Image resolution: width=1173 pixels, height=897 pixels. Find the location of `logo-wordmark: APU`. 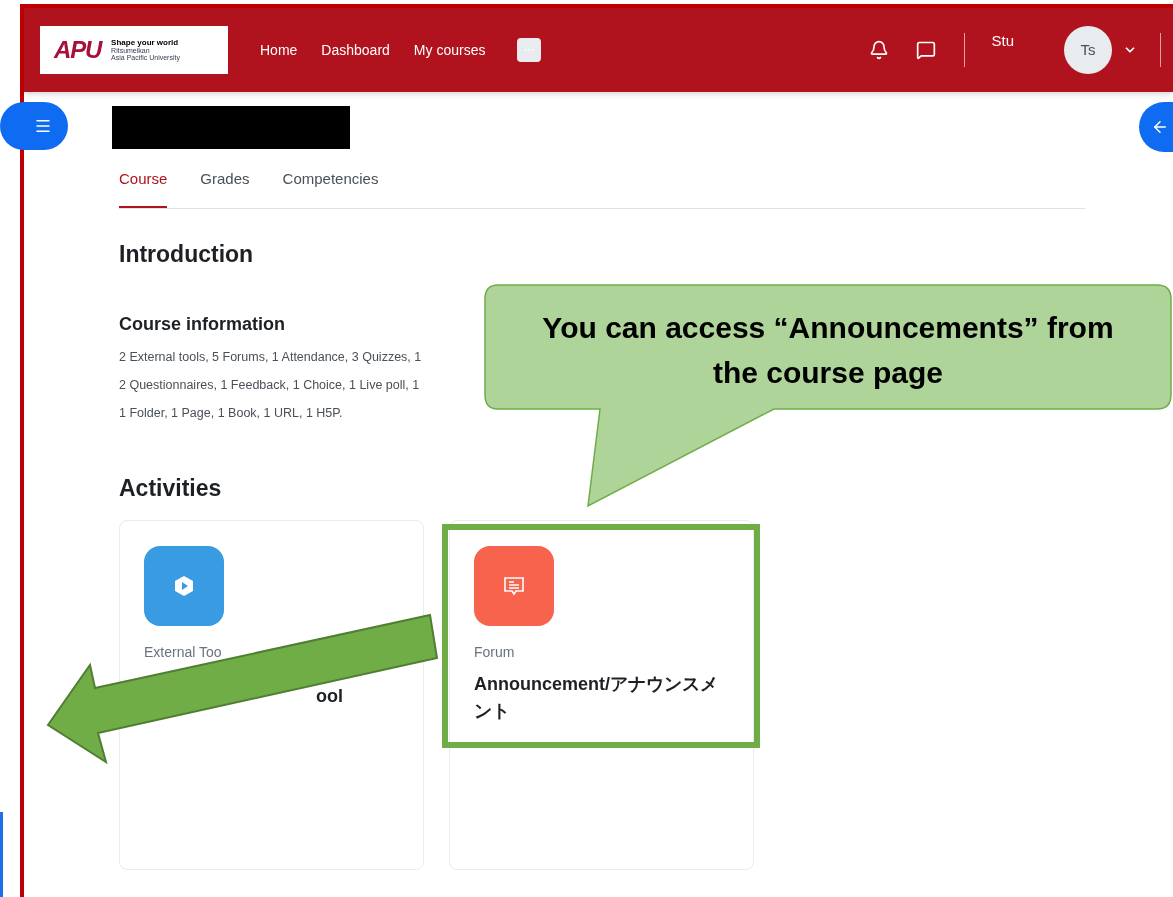

logo-wordmark: APU is located at coordinates (78, 50).